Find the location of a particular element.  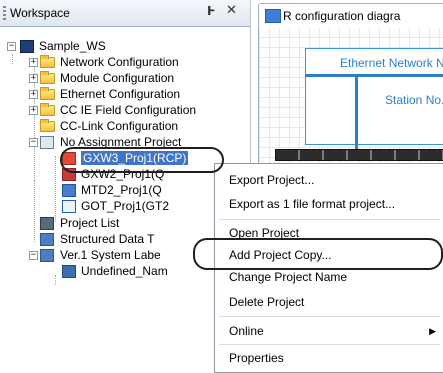

tree-item-project-list: Project List is located at coordinates (120, 223).